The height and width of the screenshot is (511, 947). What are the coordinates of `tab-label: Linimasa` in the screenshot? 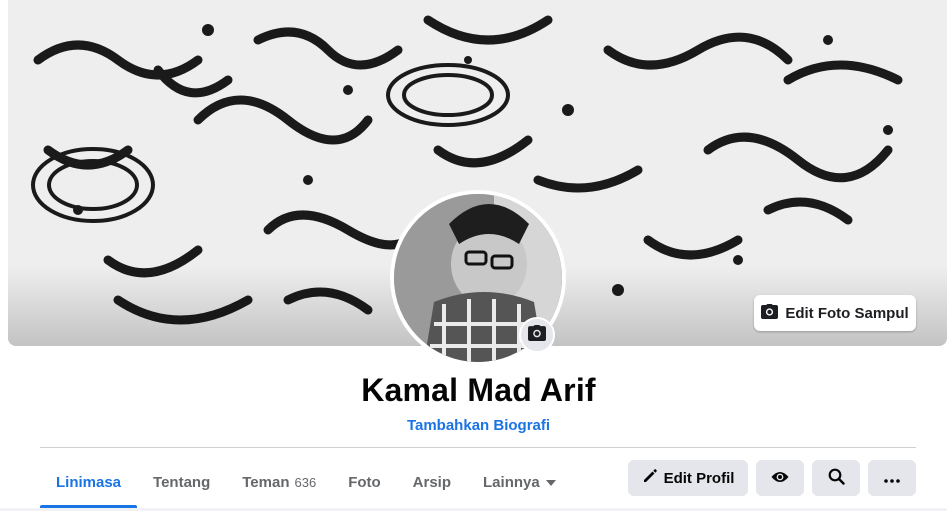 It's located at (89, 482).